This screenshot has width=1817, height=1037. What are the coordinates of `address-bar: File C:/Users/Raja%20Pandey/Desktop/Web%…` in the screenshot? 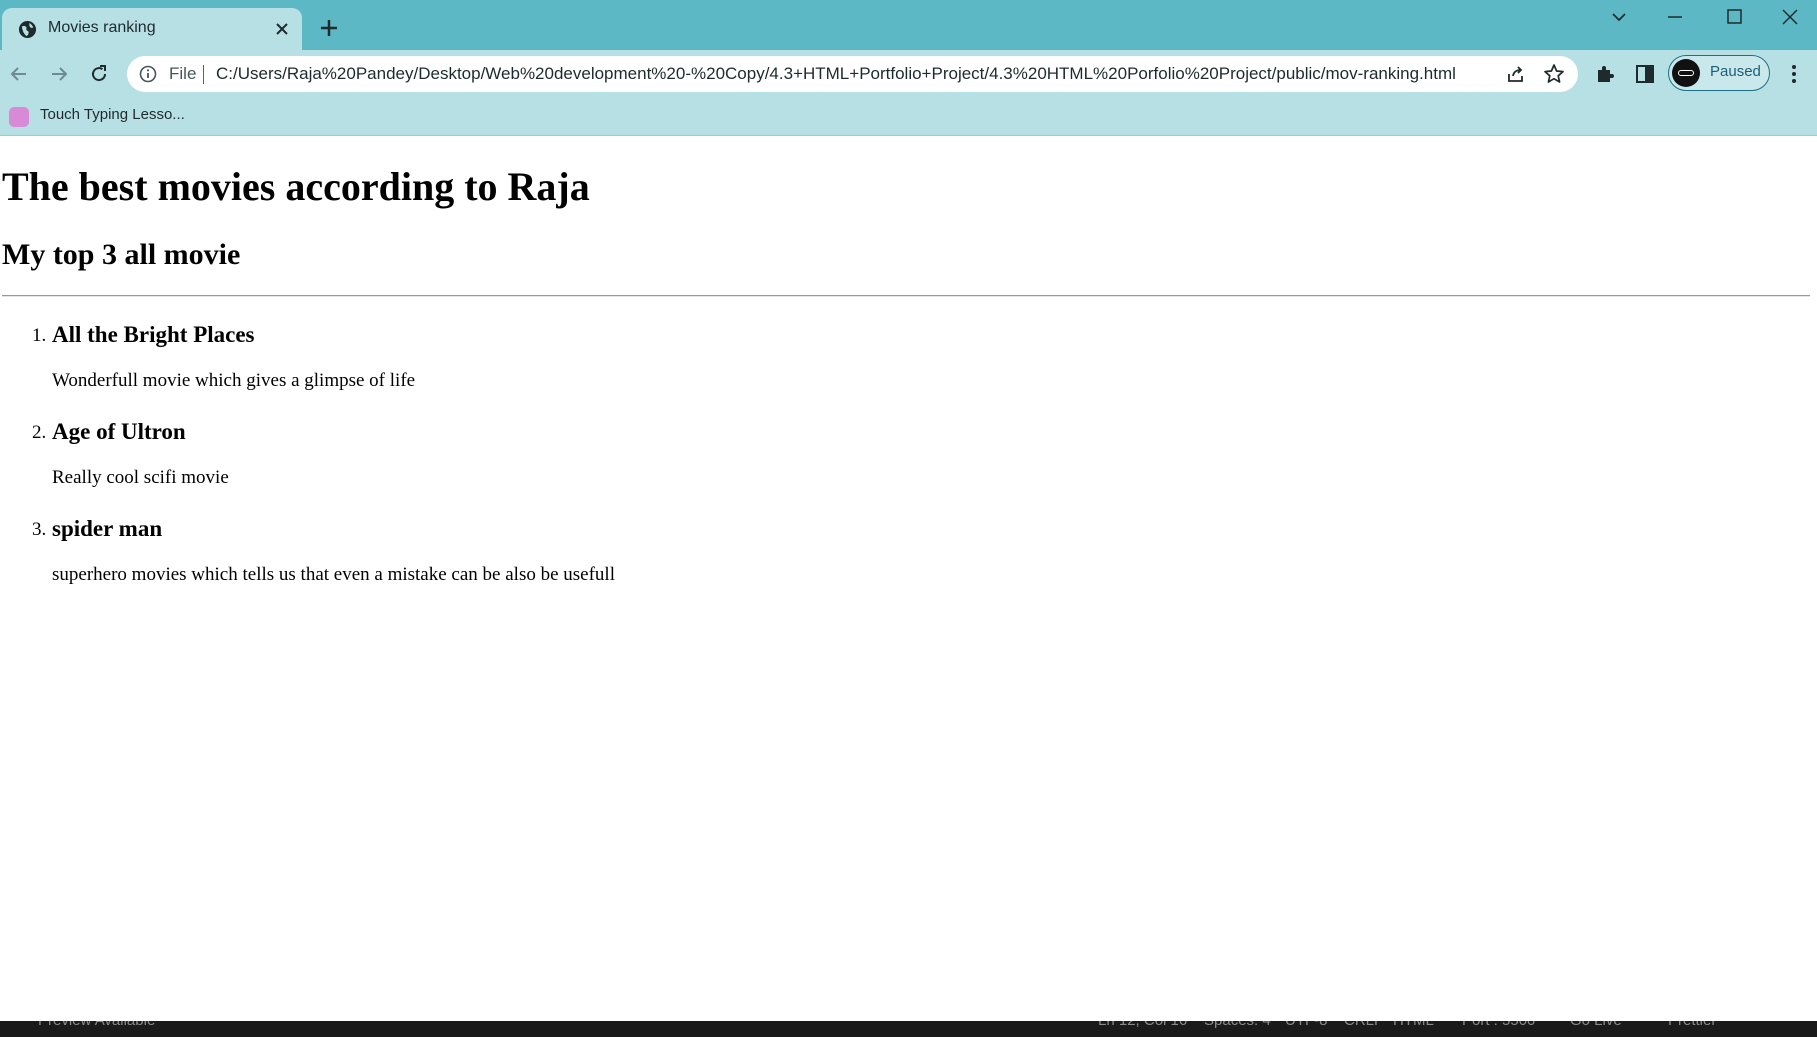 It's located at (852, 74).